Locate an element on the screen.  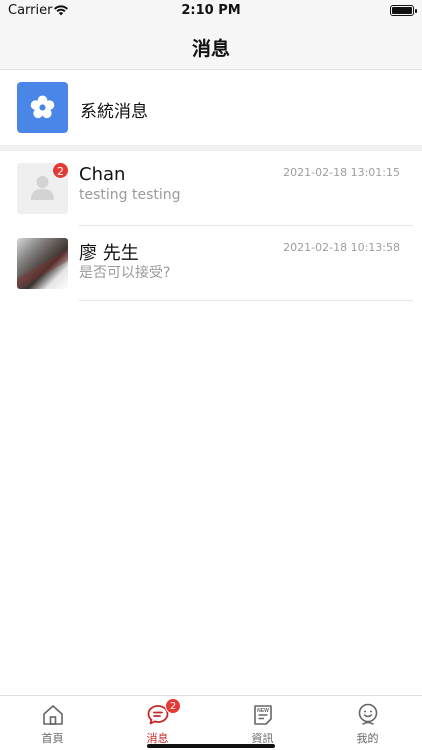
tab-label: 首頁 is located at coordinates (52, 738).